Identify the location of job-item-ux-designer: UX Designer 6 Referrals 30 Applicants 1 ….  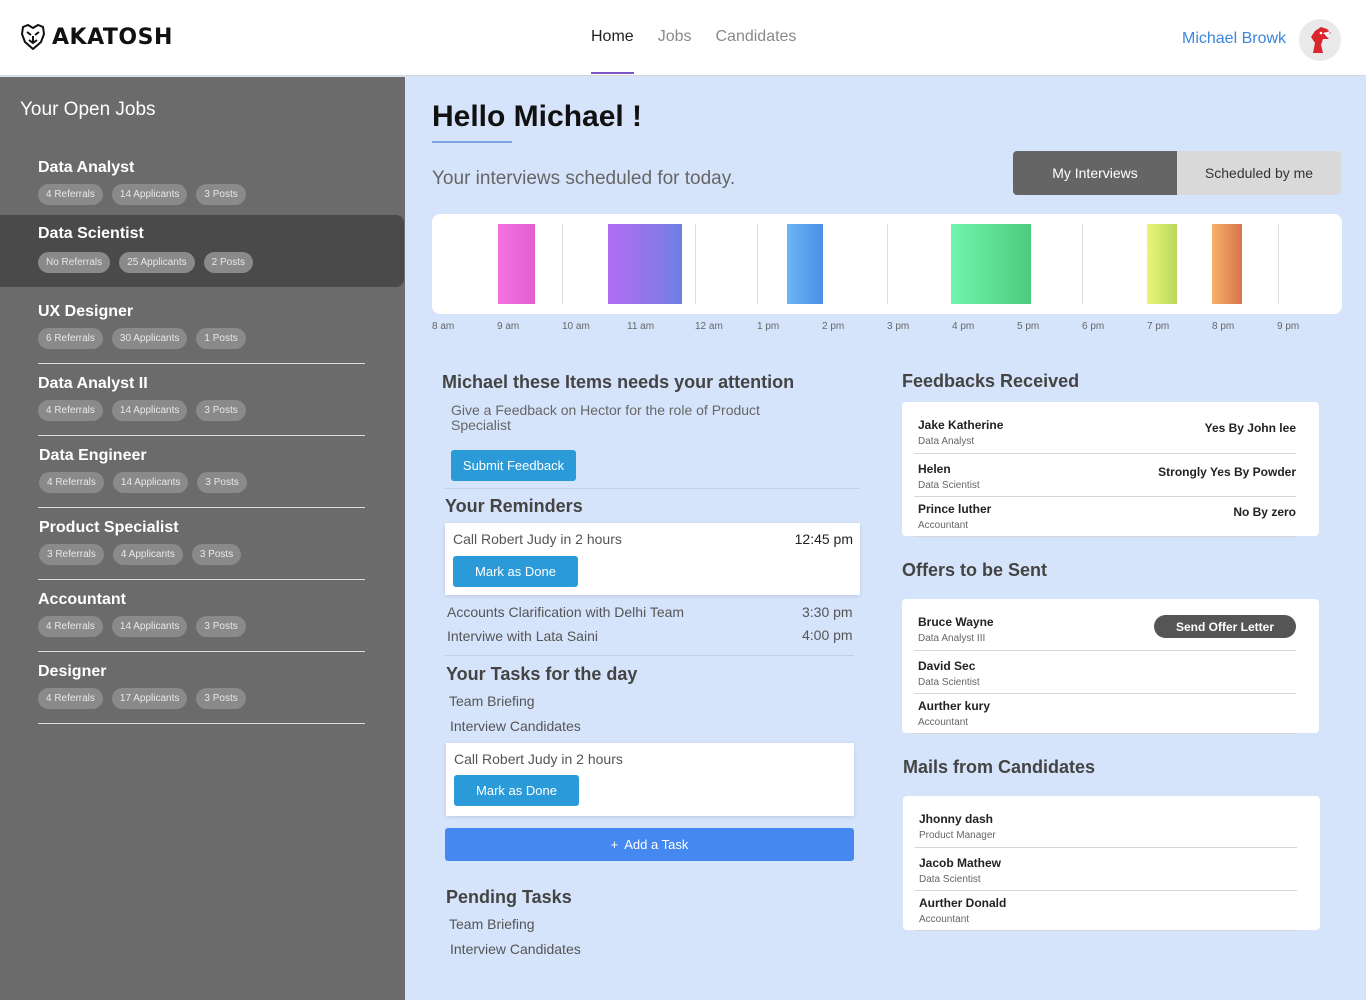
(202, 328).